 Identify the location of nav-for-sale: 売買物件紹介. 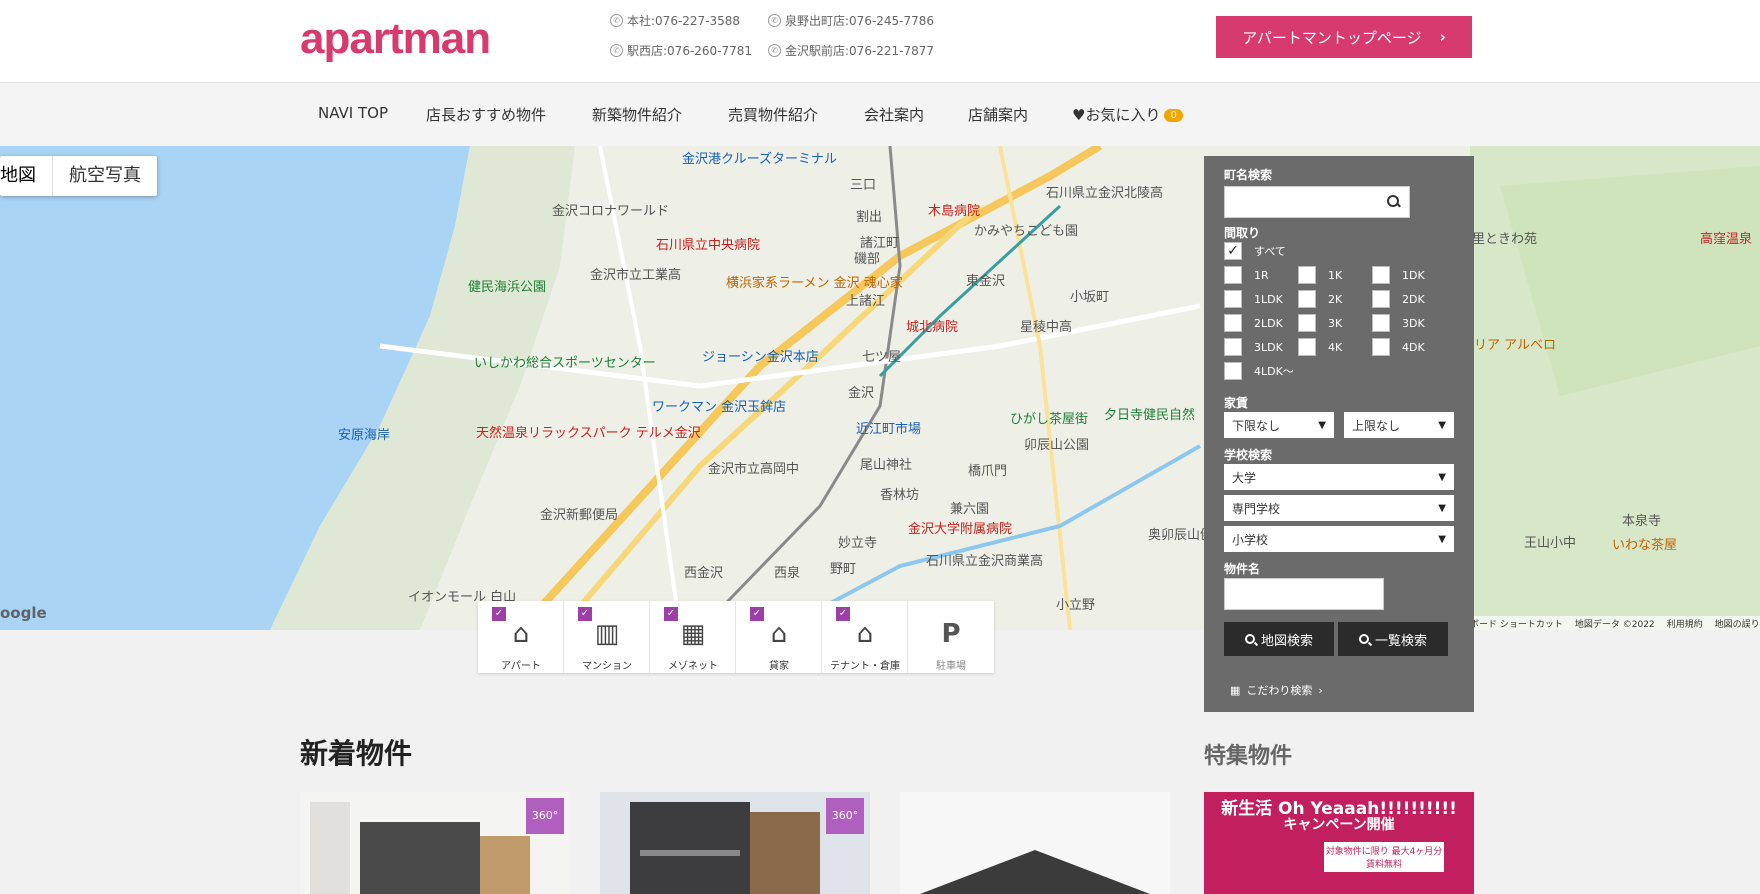
(773, 114).